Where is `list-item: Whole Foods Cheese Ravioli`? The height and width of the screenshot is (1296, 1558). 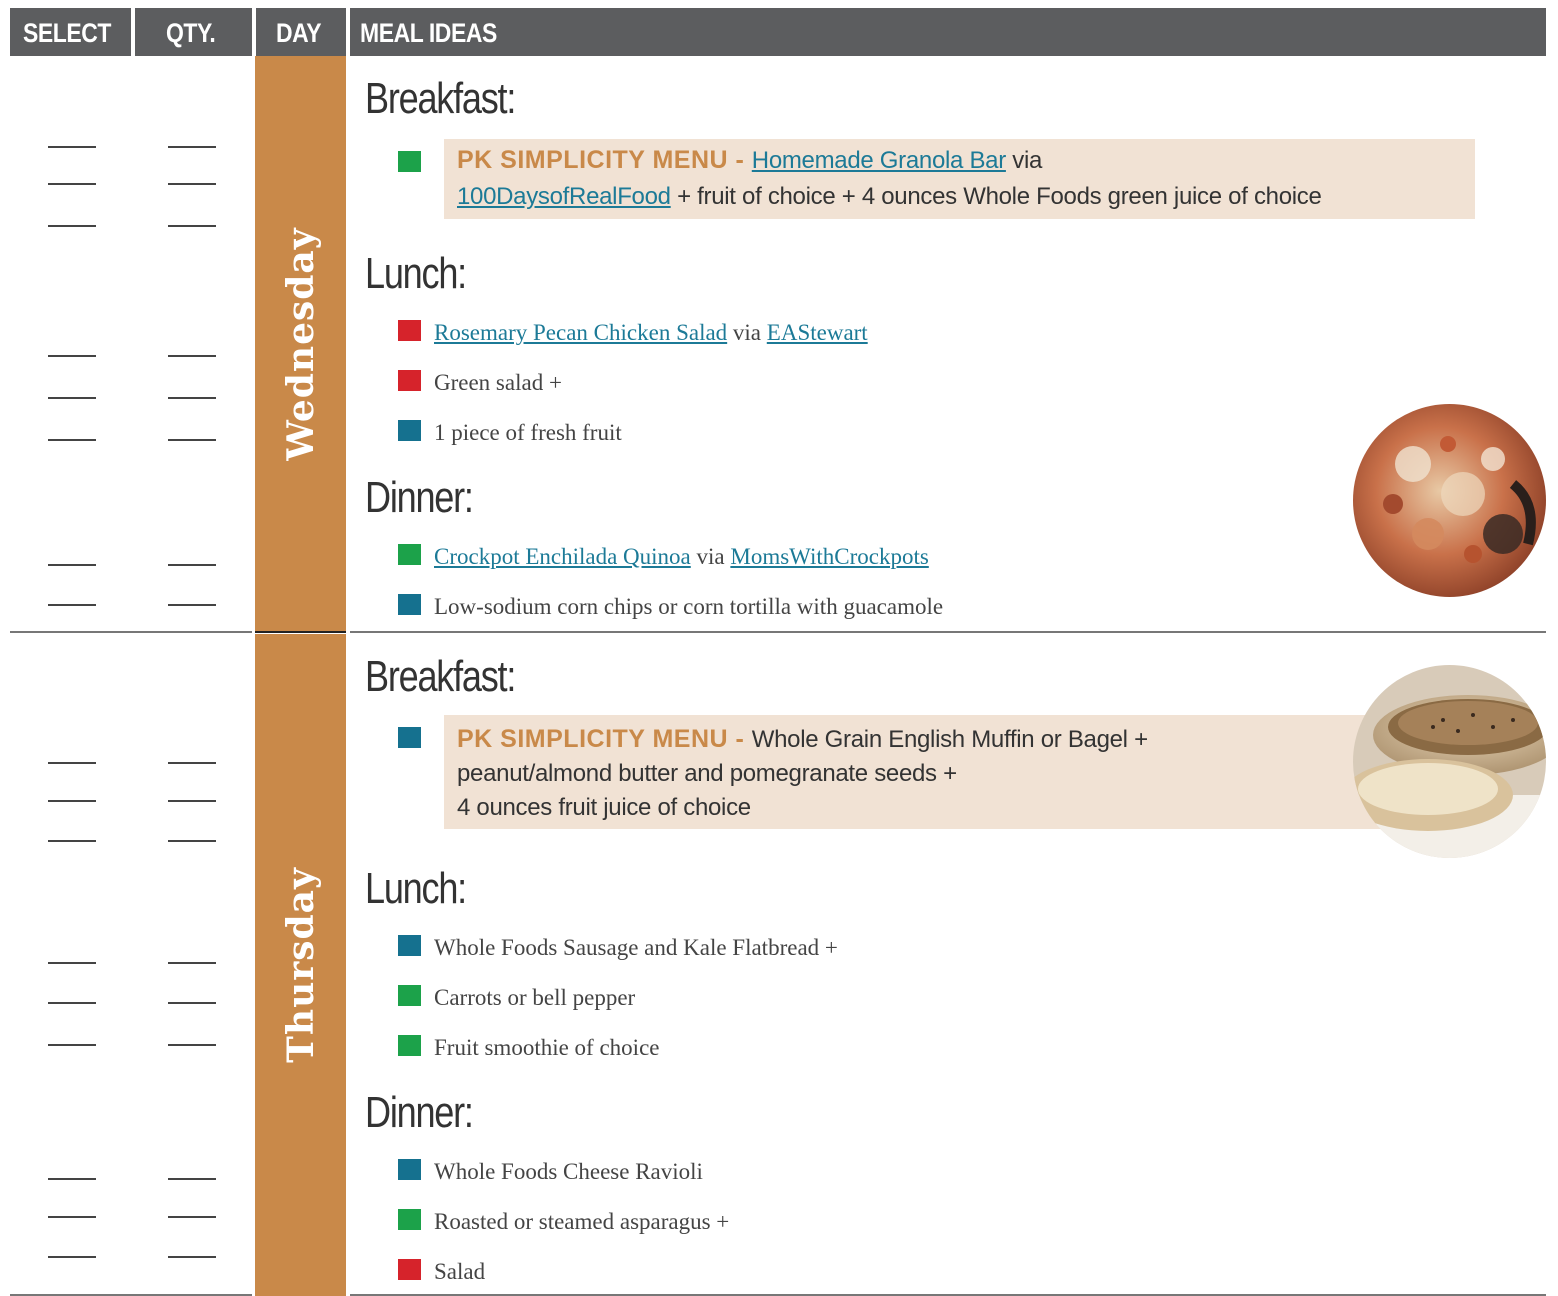 list-item: Whole Foods Cheese Ravioli is located at coordinates (568, 1171).